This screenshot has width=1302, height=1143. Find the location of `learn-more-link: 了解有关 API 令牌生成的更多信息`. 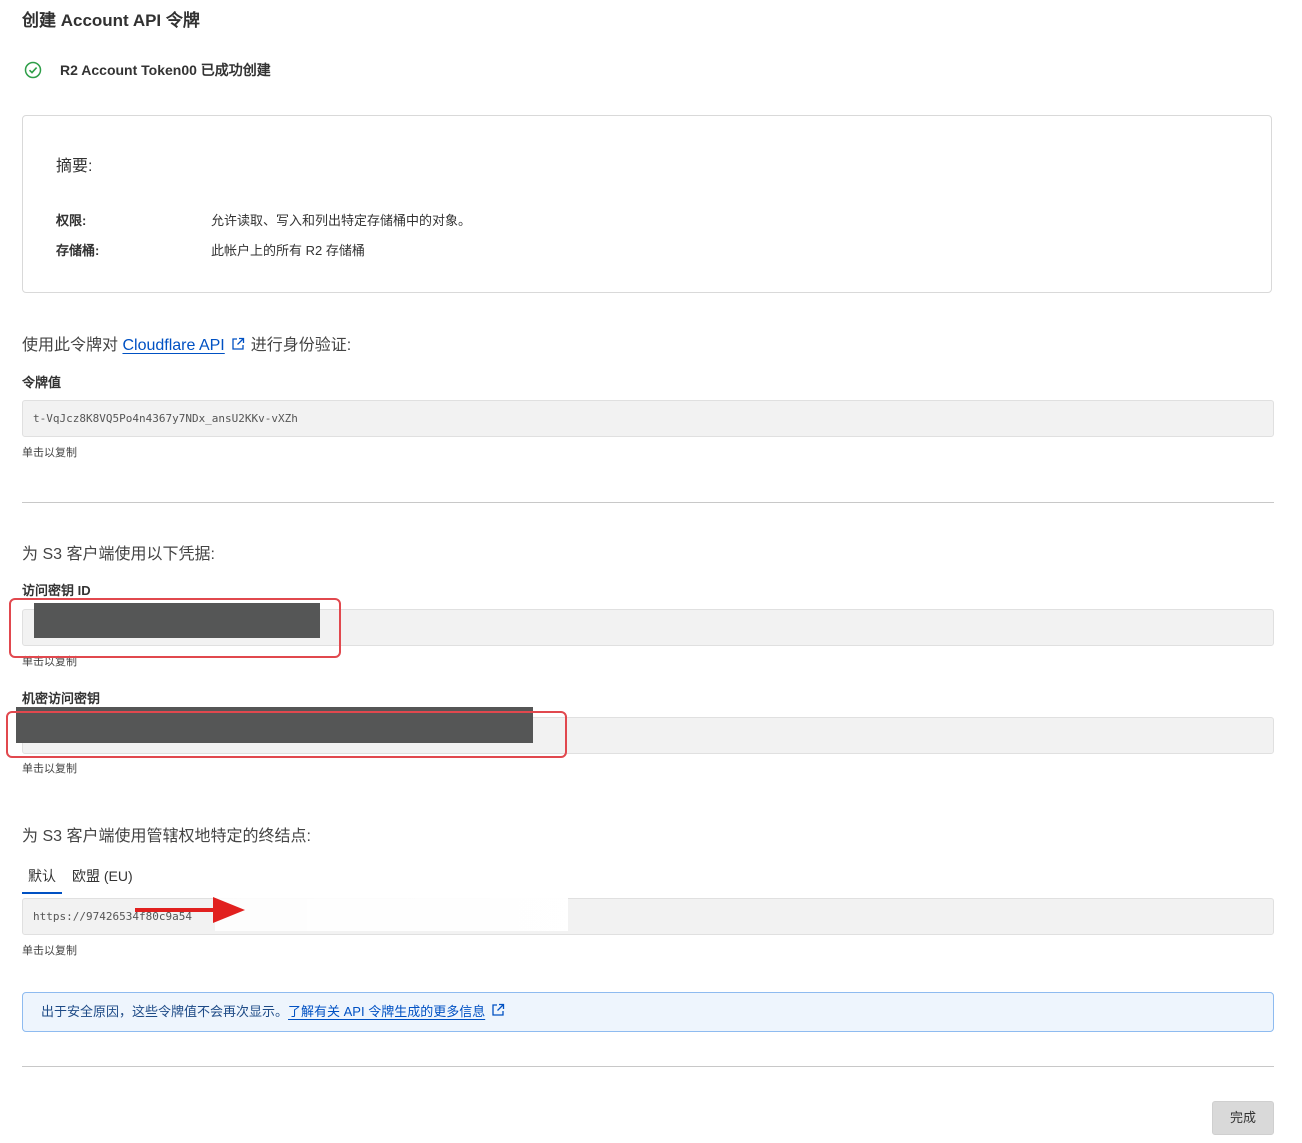

learn-more-link: 了解有关 API 令牌生成的更多信息 is located at coordinates (386, 1011).